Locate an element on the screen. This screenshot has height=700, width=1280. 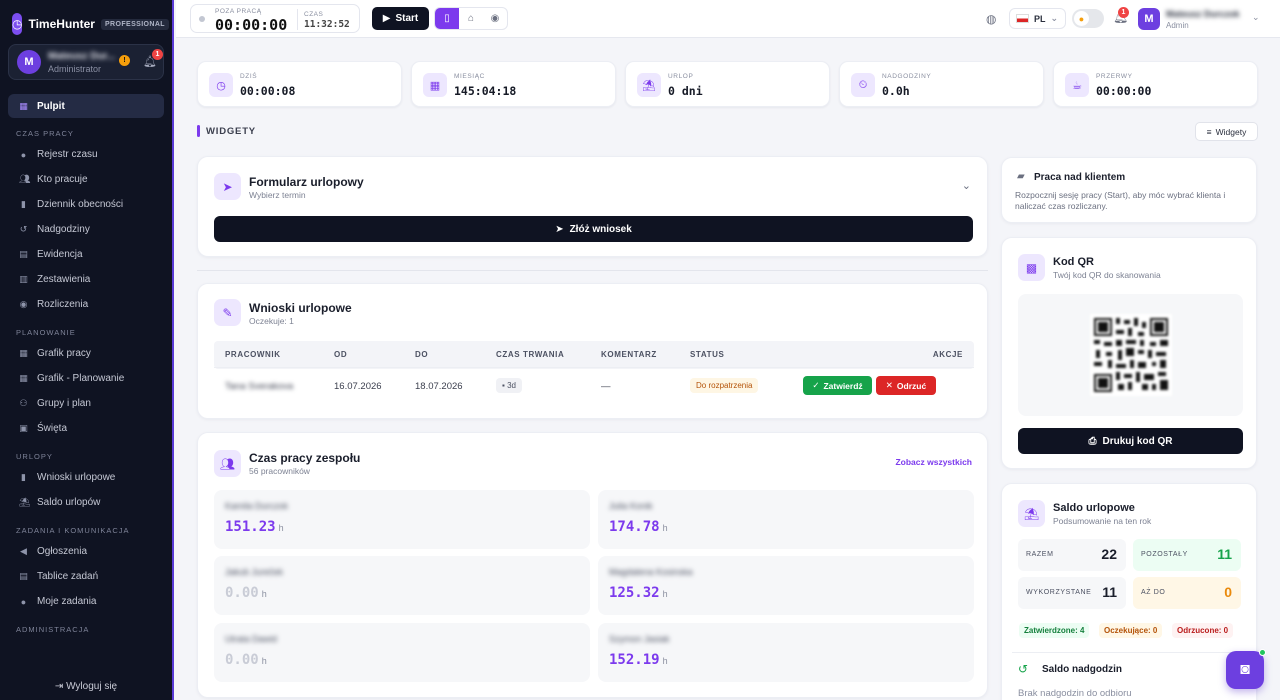
balance-label: POZOSTAŁY is located at coordinates (1164, 554).